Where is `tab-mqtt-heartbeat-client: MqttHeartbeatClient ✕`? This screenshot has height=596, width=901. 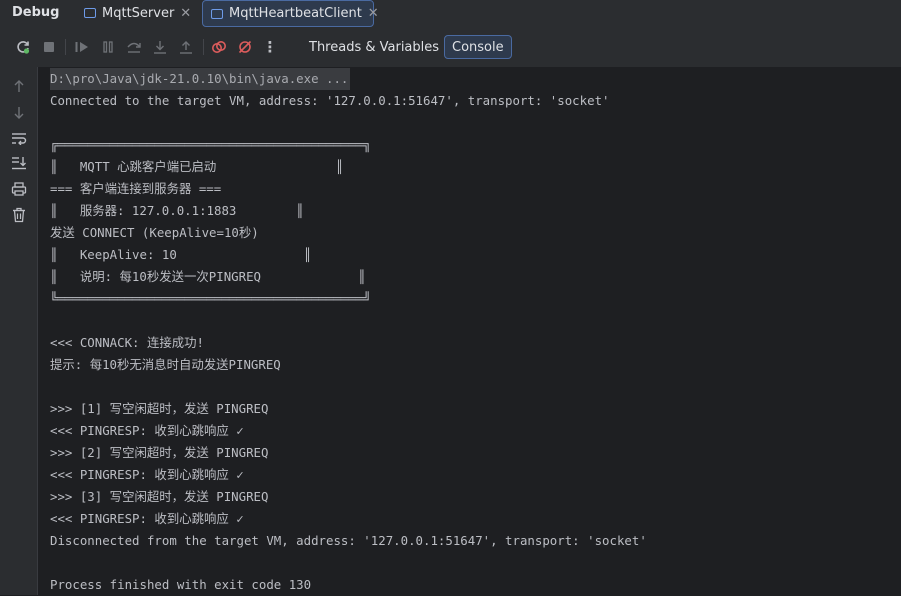
tab-mqtt-heartbeat-client: MqttHeartbeatClient ✕ is located at coordinates (290, 13).